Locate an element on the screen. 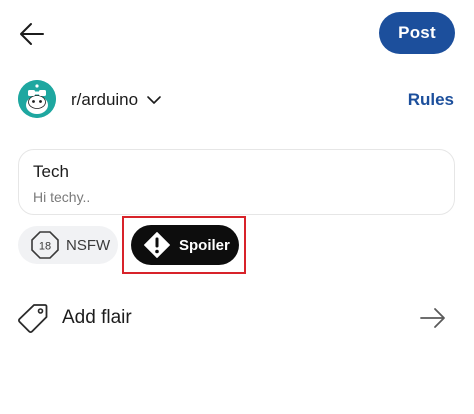 This screenshot has height=414, width=474. tag-icon is located at coordinates (33, 318).